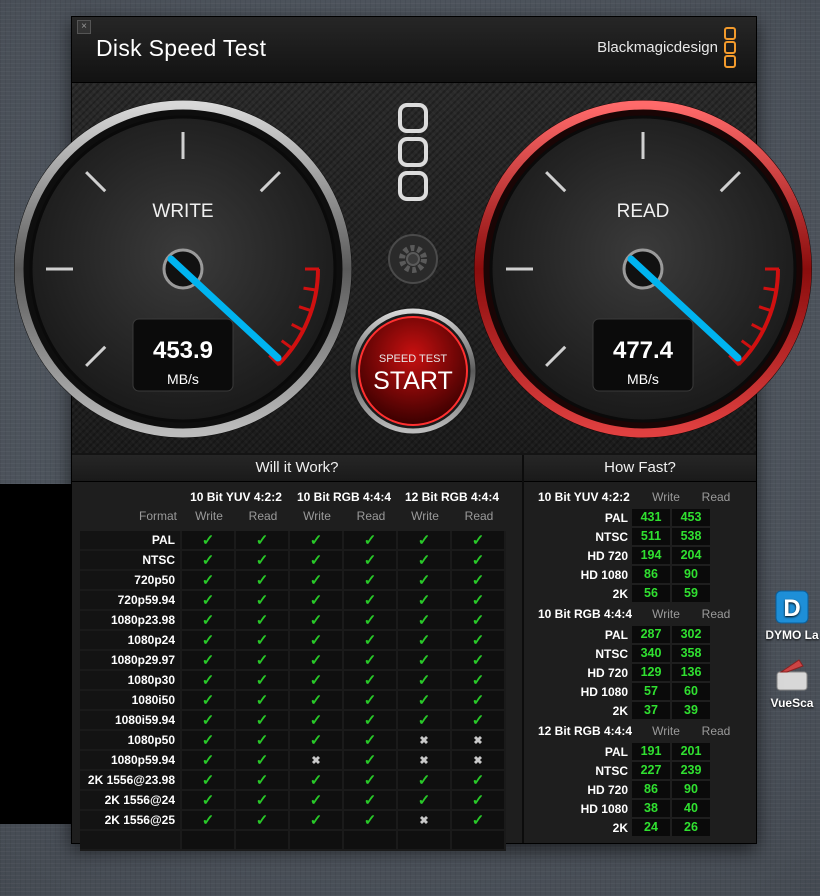 The width and height of the screenshot is (820, 896). What do you see at coordinates (293, 801) in the screenshot?
I see `table-row: 2K 1556@24 ✓ ✓ ✓ ✓ ✓ ✓` at bounding box center [293, 801].